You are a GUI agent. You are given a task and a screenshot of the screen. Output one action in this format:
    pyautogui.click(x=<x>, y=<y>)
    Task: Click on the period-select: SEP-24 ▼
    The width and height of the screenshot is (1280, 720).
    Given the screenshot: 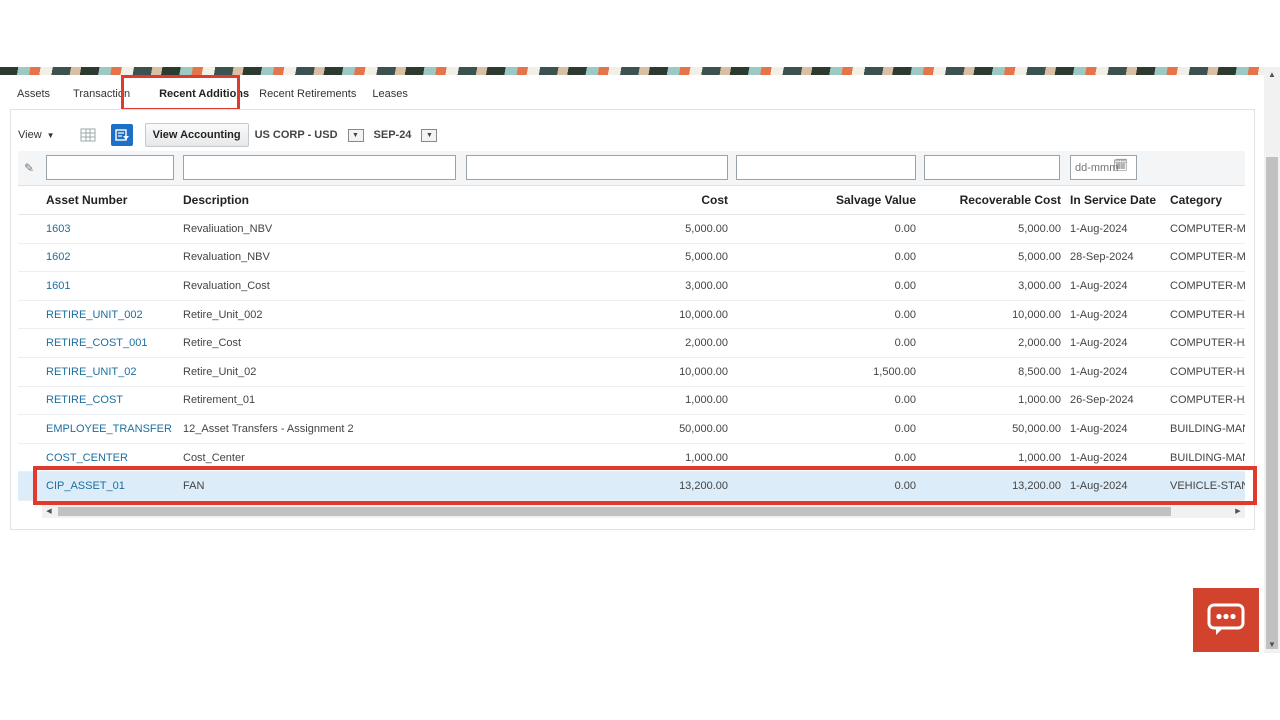 What is the action you would take?
    pyautogui.click(x=405, y=135)
    